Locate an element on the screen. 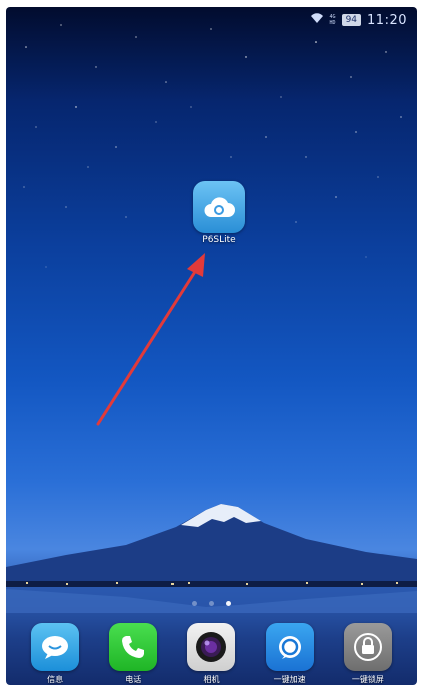 This screenshot has width=423, height=689. dock-item-speed-boost: 一键加速 is located at coordinates (290, 654).